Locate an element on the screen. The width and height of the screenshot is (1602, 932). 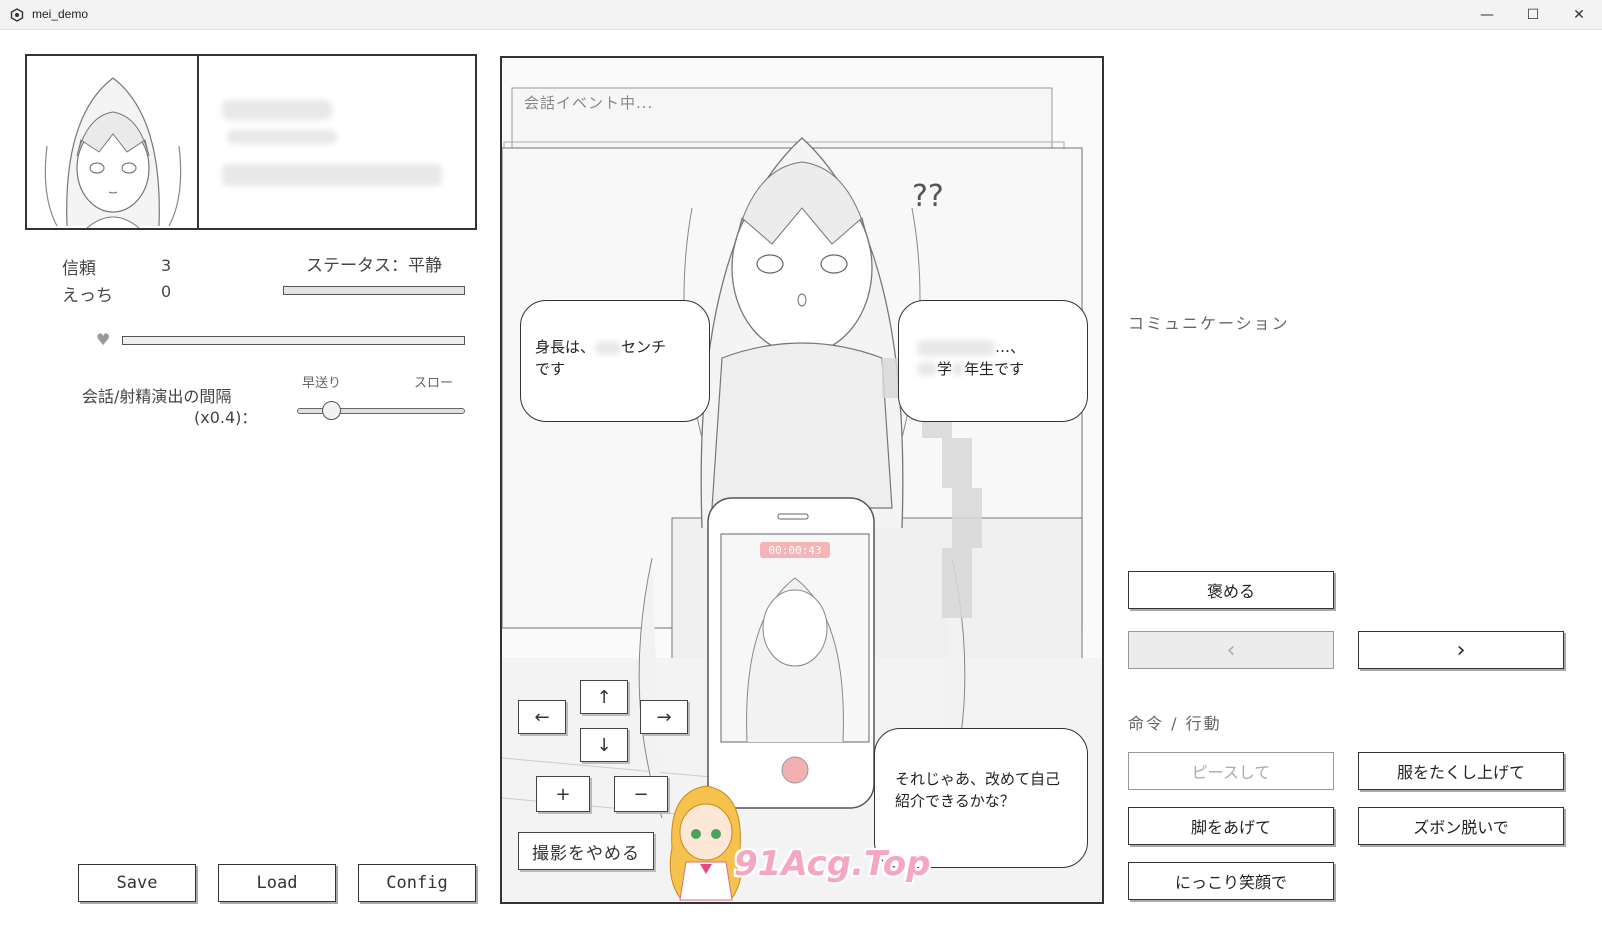
action-raise-legs-button: 脚をあげて is located at coordinates (1231, 826).